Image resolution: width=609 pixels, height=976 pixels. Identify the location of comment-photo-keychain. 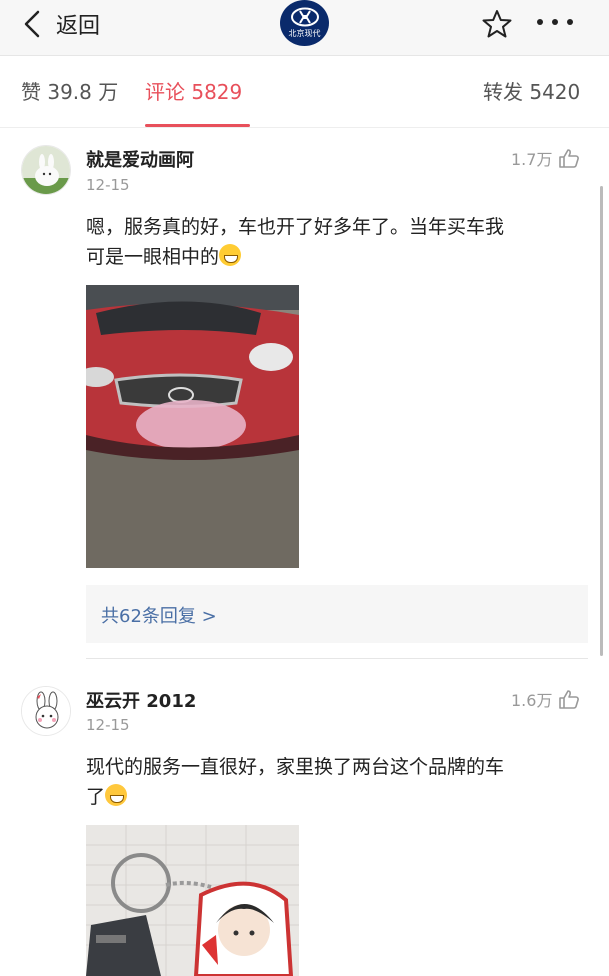
(192, 900).